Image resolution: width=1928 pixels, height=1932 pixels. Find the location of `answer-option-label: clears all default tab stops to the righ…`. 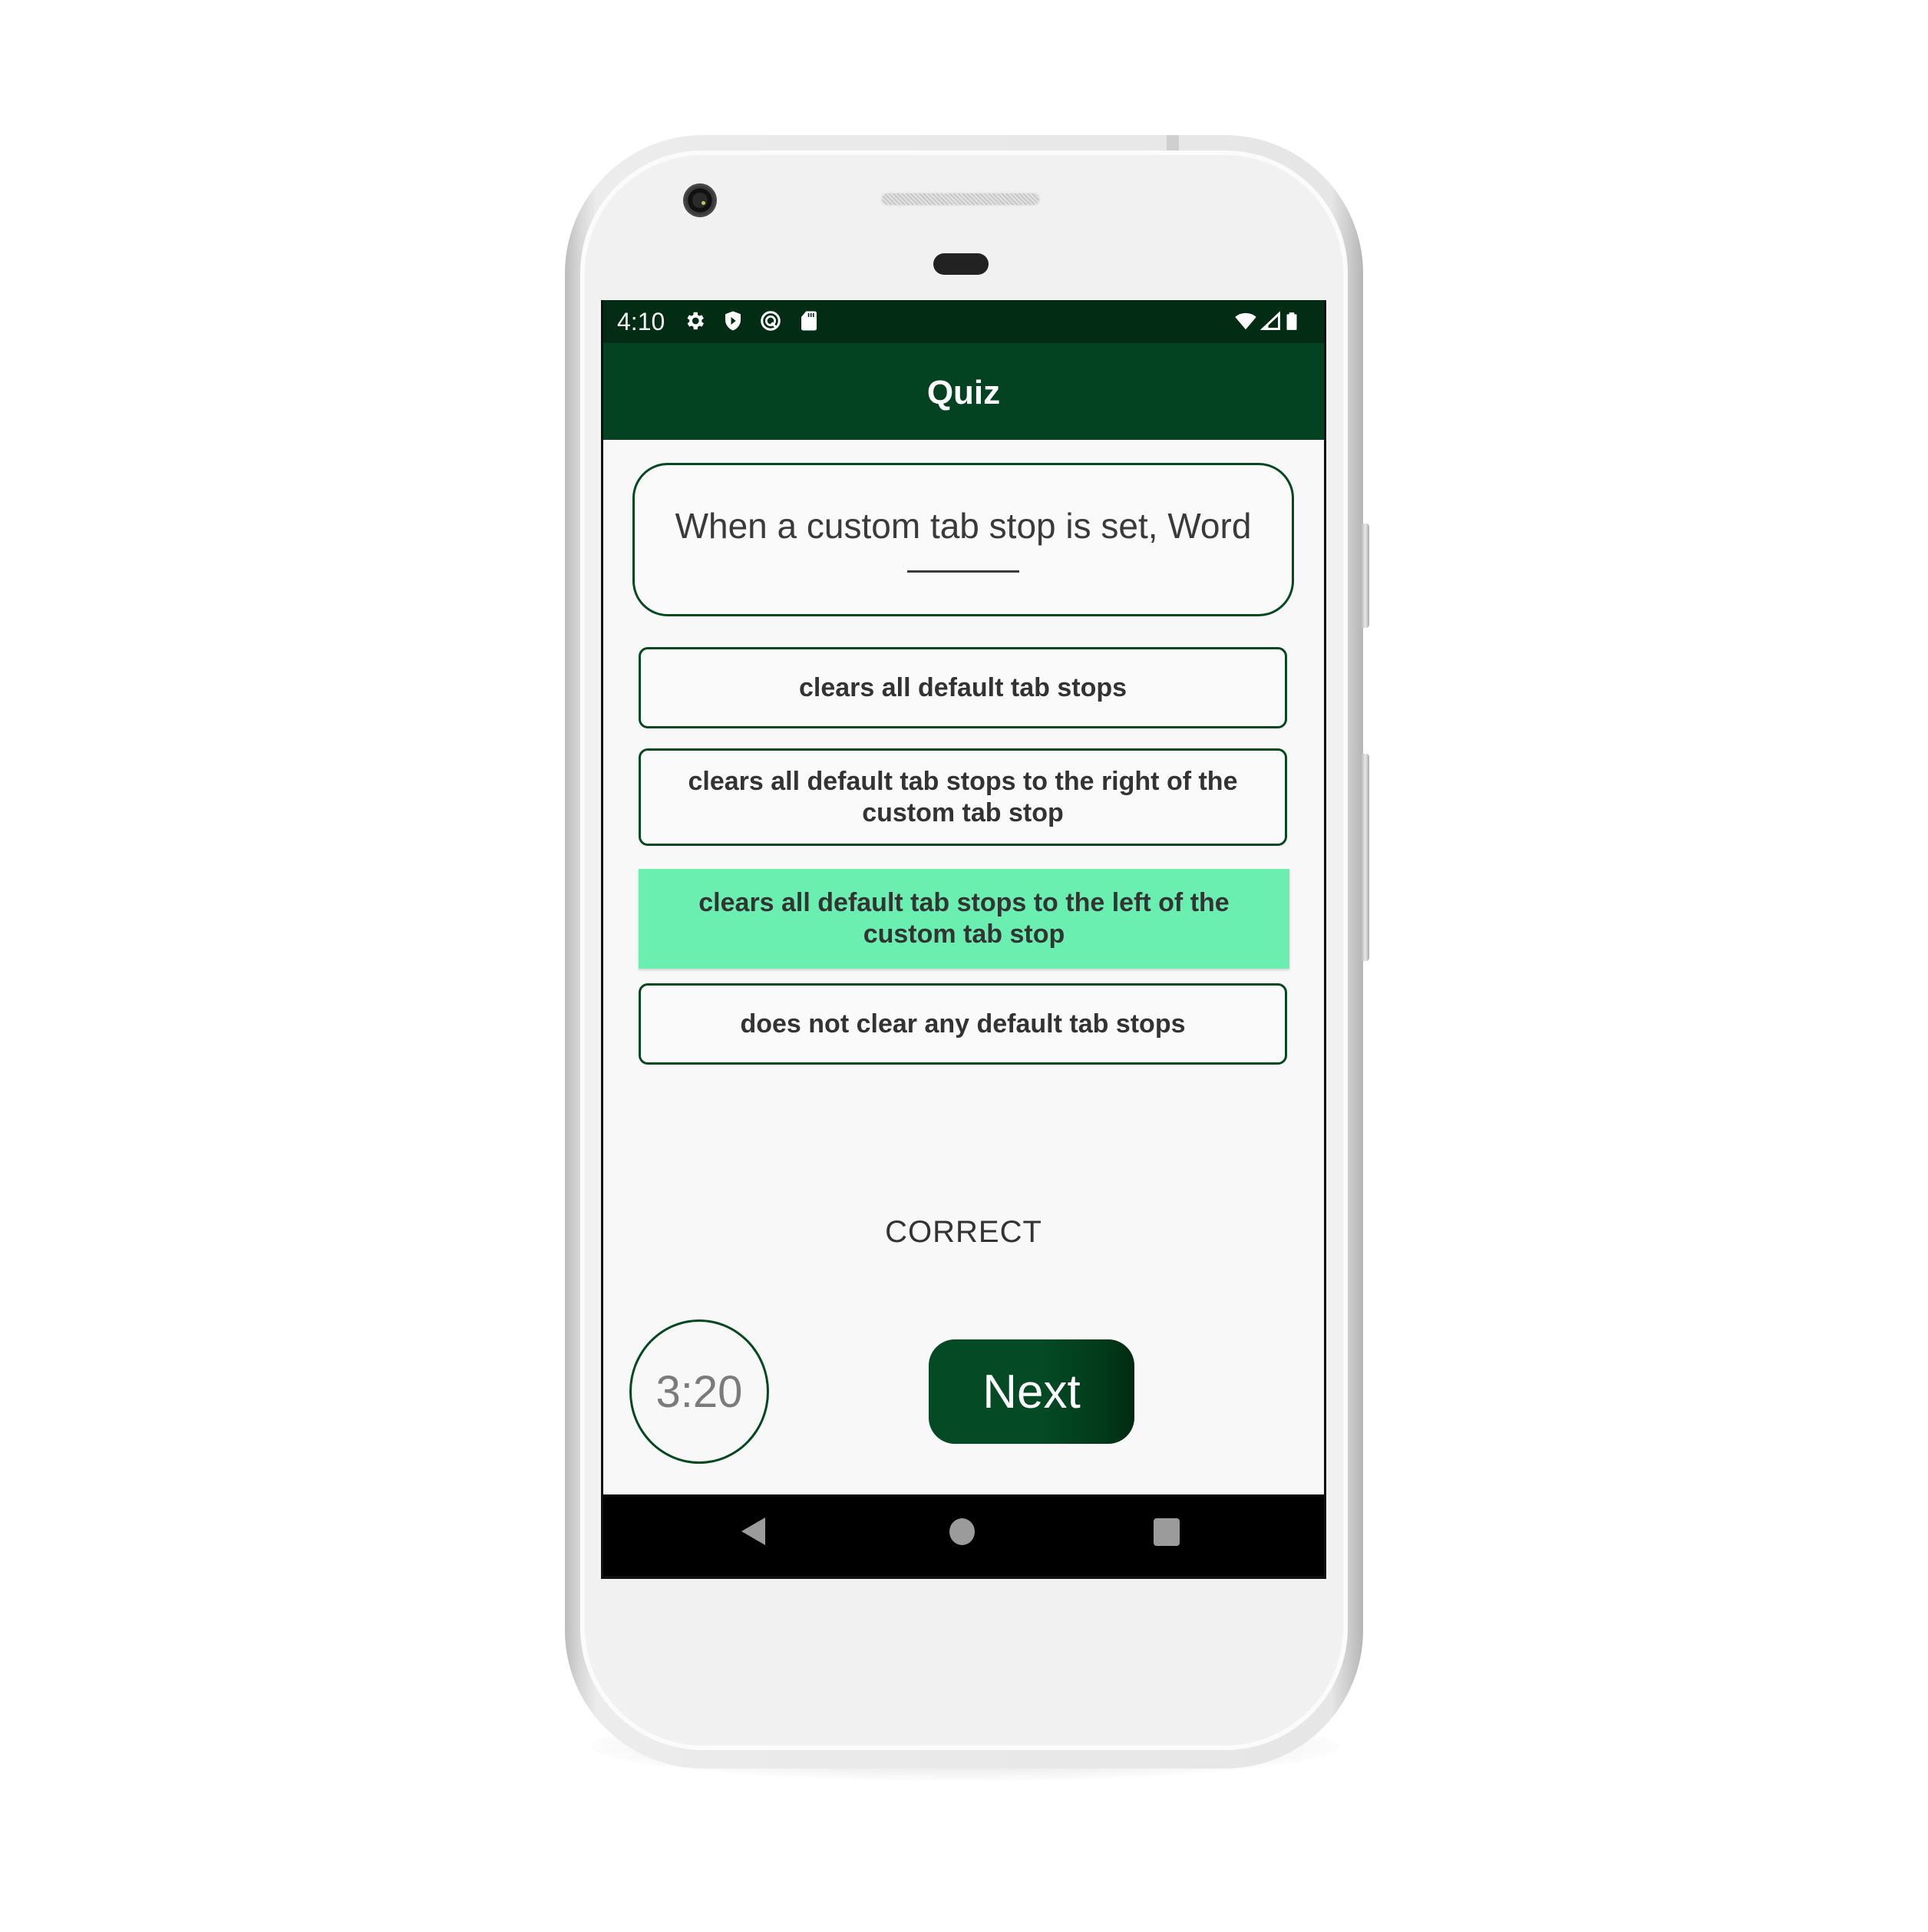

answer-option-label: clears all default tab stops to the righ… is located at coordinates (963, 796).